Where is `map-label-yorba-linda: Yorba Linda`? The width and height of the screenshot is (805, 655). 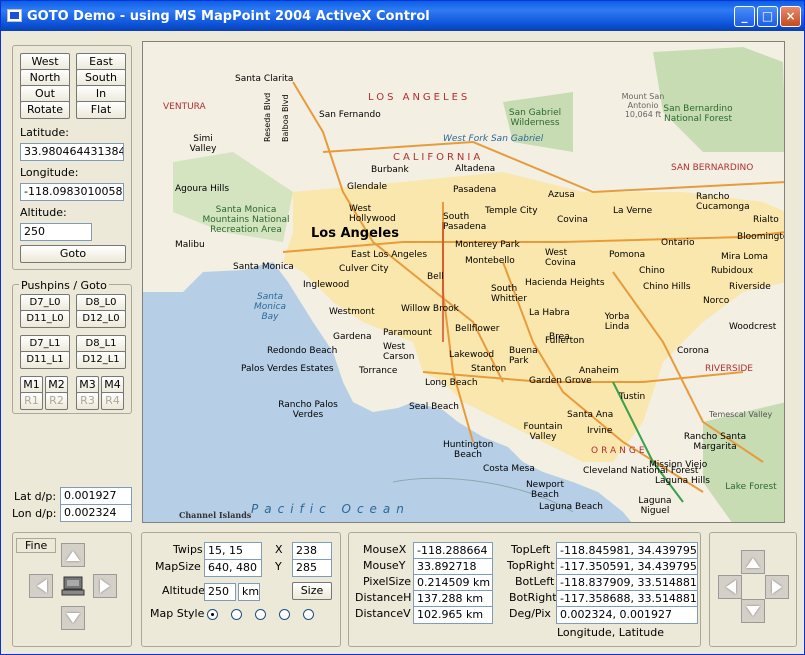 map-label-yorba-linda: Yorba Linda is located at coordinates (617, 322).